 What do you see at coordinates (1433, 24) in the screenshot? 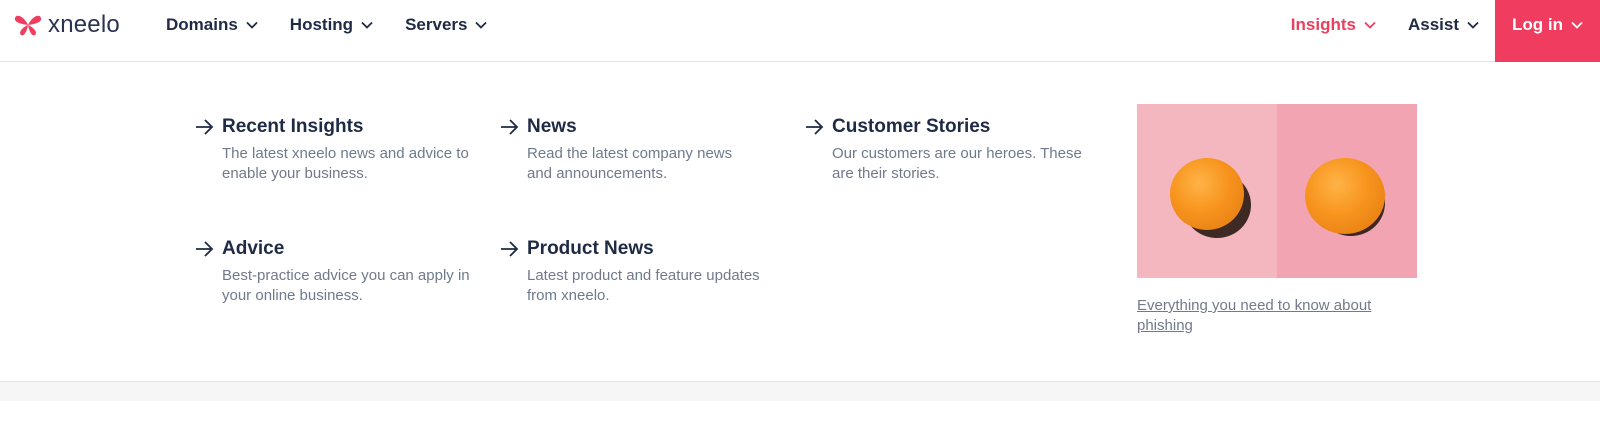
I see `nav-assist-label: Assist` at bounding box center [1433, 24].